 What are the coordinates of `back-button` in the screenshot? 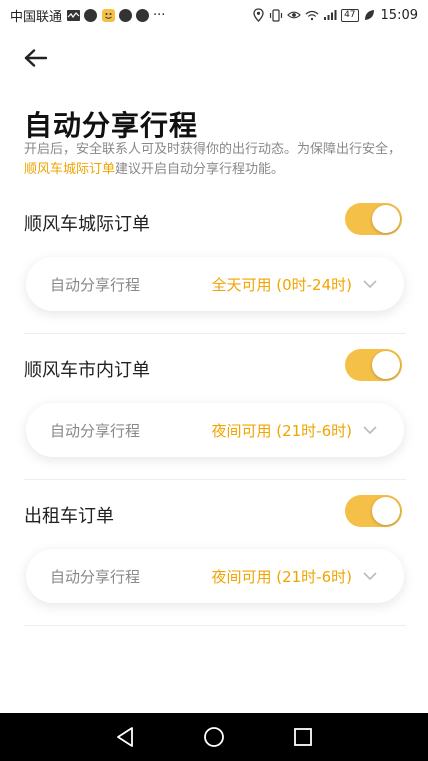 It's located at (36, 58).